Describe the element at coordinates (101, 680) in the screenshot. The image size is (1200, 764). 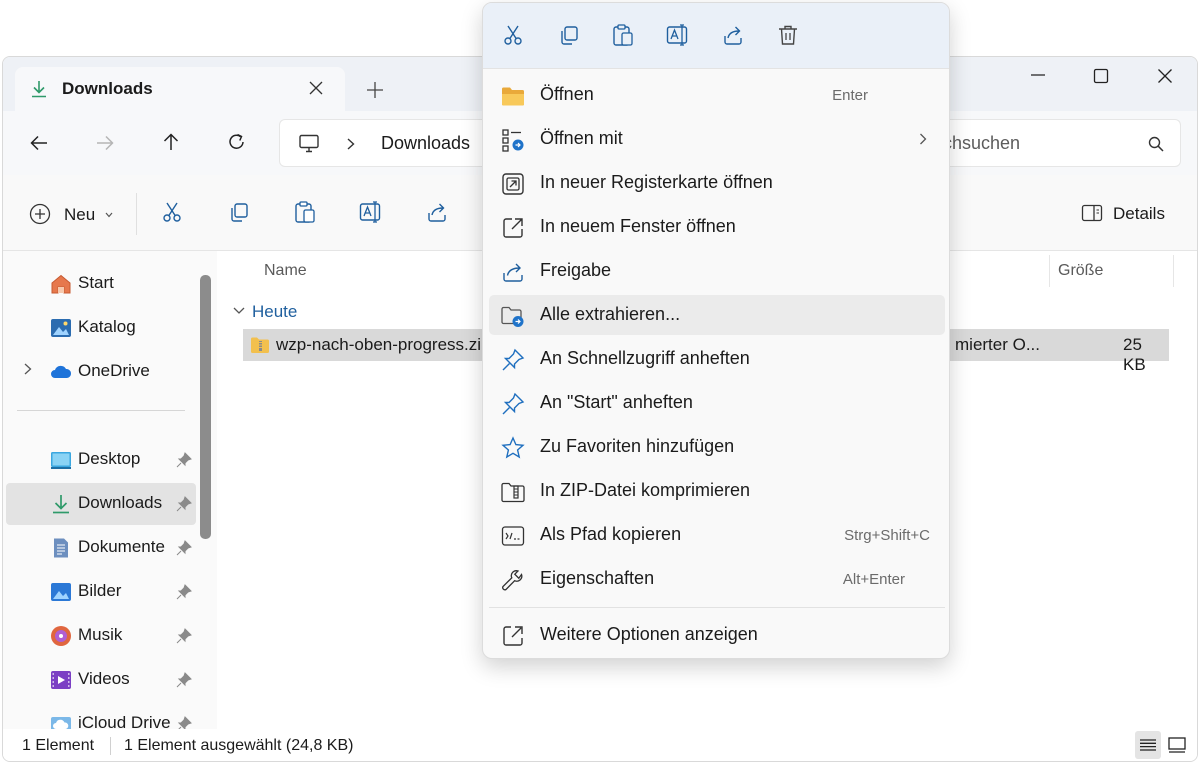
I see `sidebar-item-videos: Videos` at that location.